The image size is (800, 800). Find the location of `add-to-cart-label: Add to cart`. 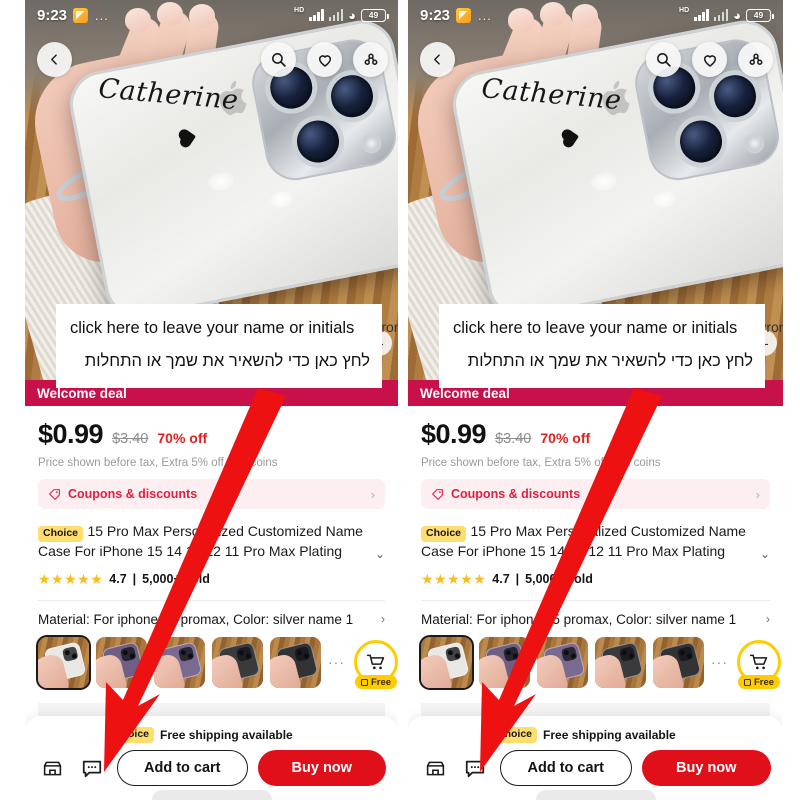

add-to-cart-label: Add to cart is located at coordinates (566, 768).